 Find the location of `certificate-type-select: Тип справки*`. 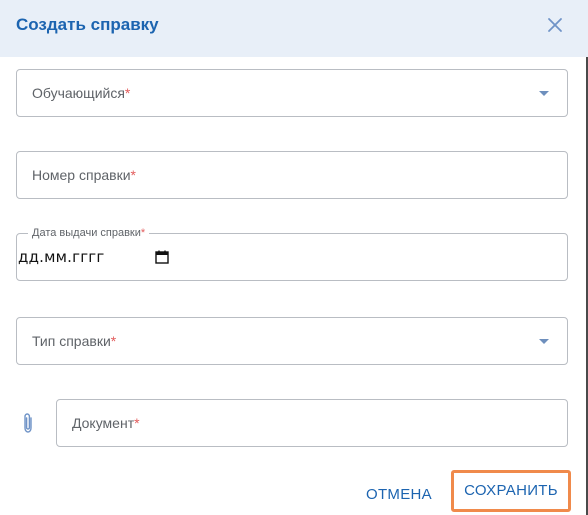

certificate-type-select: Тип справки* is located at coordinates (292, 341).